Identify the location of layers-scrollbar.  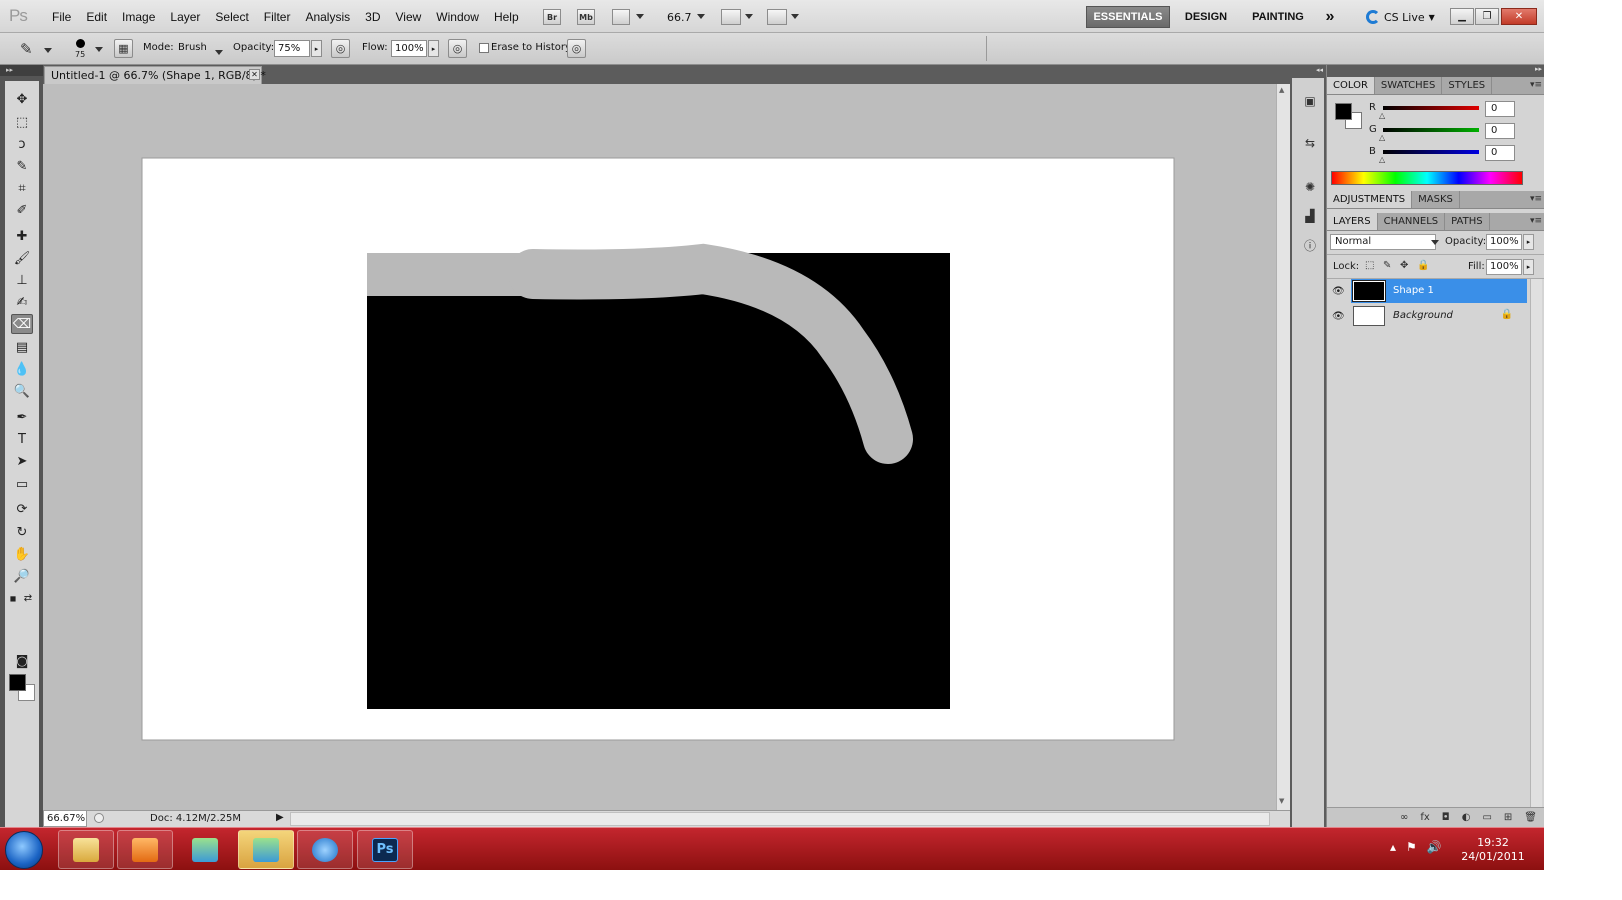
(1536, 543).